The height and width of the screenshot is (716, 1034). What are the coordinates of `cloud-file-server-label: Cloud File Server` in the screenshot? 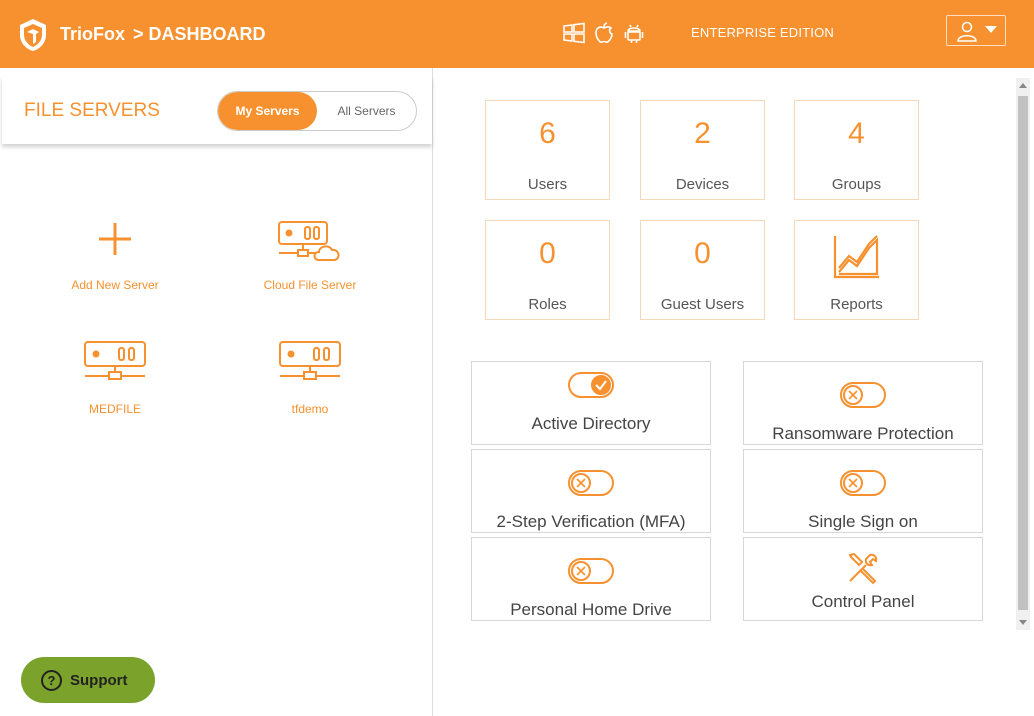 It's located at (310, 285).